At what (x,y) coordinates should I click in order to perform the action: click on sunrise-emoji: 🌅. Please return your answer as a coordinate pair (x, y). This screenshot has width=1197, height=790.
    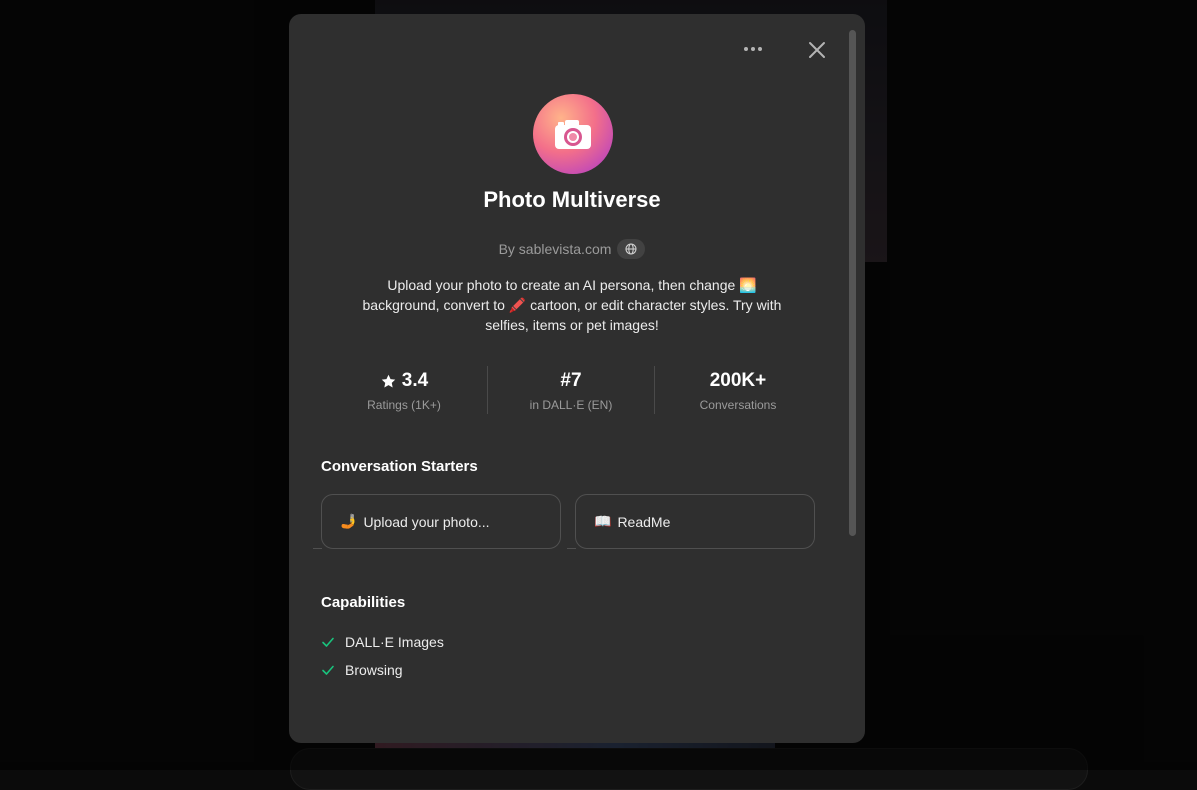
    Looking at the image, I should click on (747, 285).